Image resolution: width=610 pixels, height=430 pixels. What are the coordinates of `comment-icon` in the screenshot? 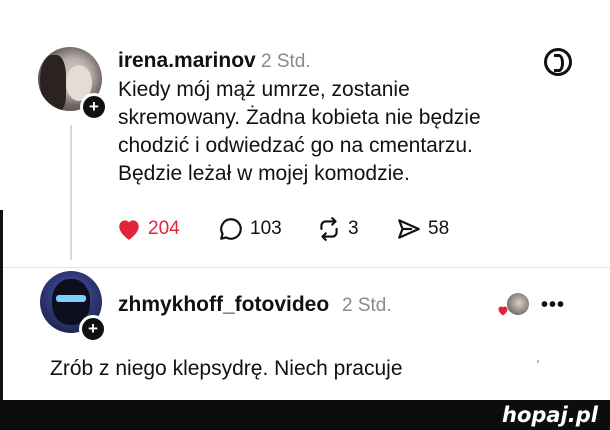 It's located at (231, 229).